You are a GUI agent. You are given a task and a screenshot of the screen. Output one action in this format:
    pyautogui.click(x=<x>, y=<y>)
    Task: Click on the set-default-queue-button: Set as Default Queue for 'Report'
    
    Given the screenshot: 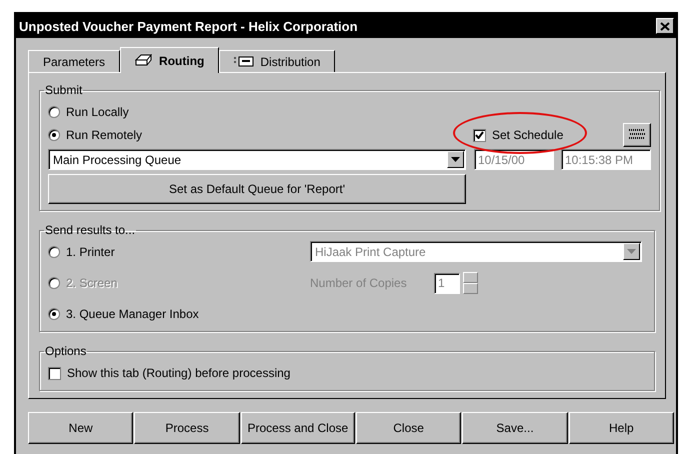 What is the action you would take?
    pyautogui.click(x=257, y=189)
    